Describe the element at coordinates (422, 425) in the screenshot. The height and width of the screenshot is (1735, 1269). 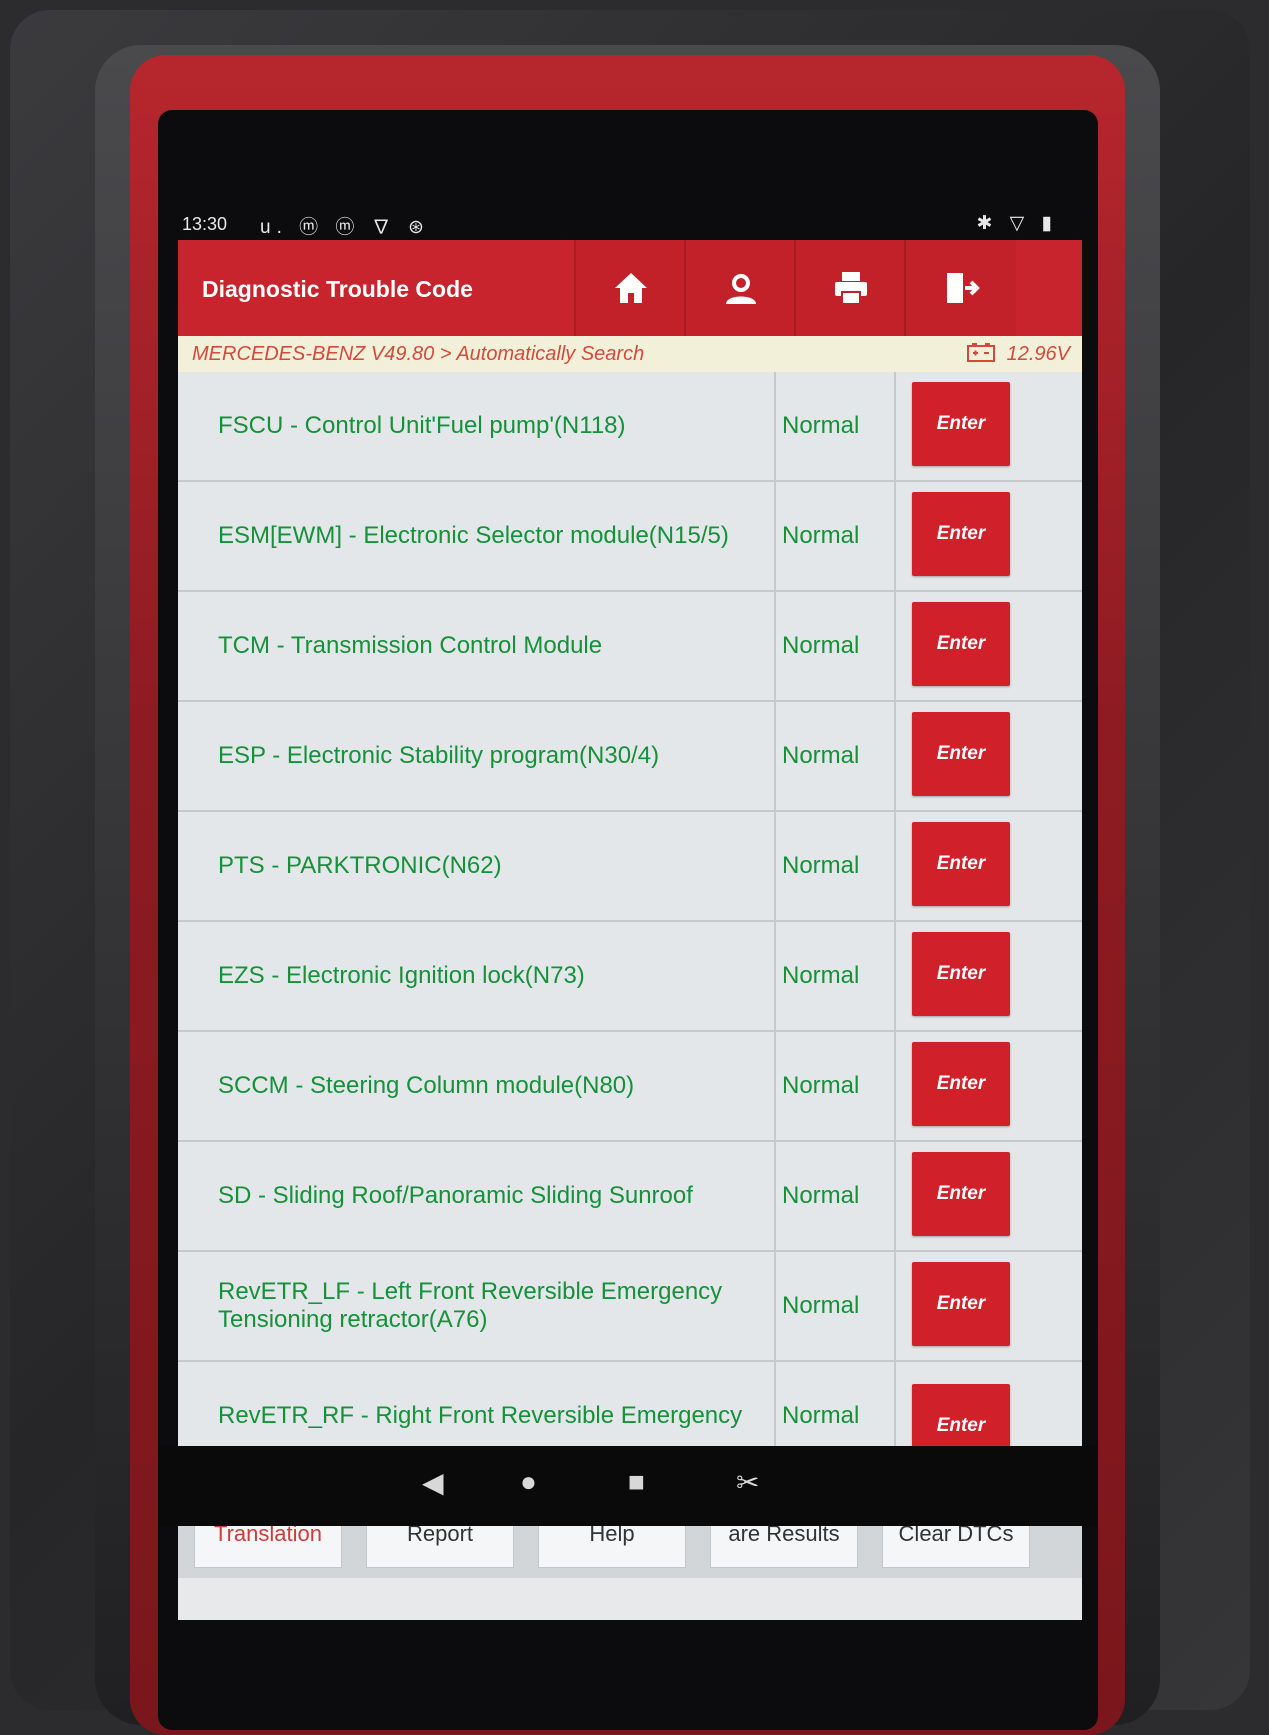
I see `ecu-name: FSCU - Control Unit'Fuel pump'(N118)` at that location.